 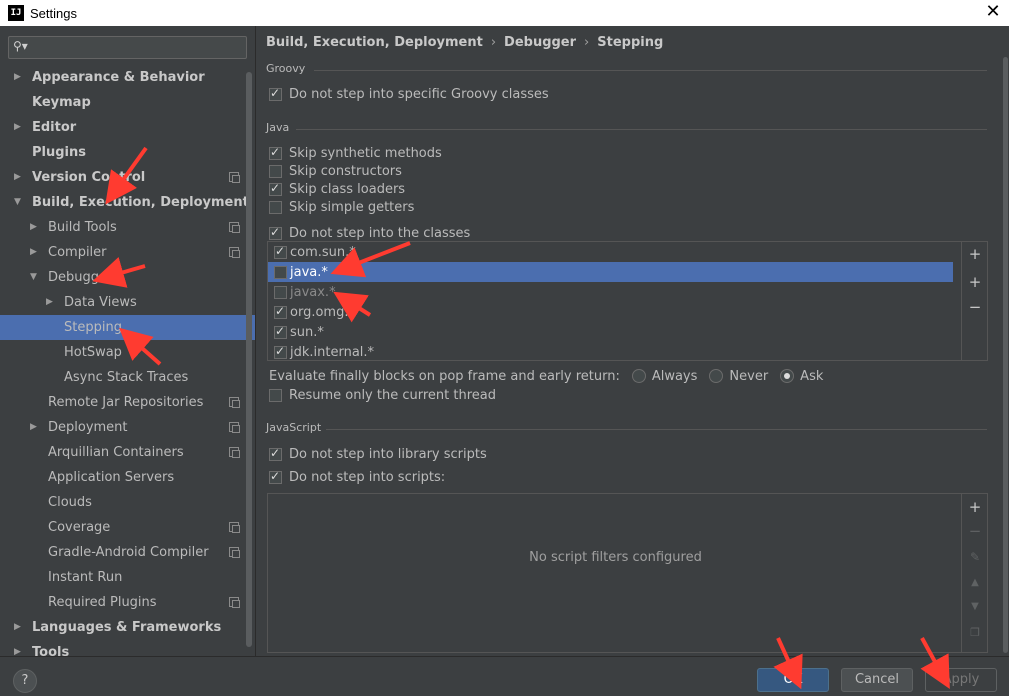 I want to click on sidebar-item-label: Appearance & Behavior, so click(x=118, y=77).